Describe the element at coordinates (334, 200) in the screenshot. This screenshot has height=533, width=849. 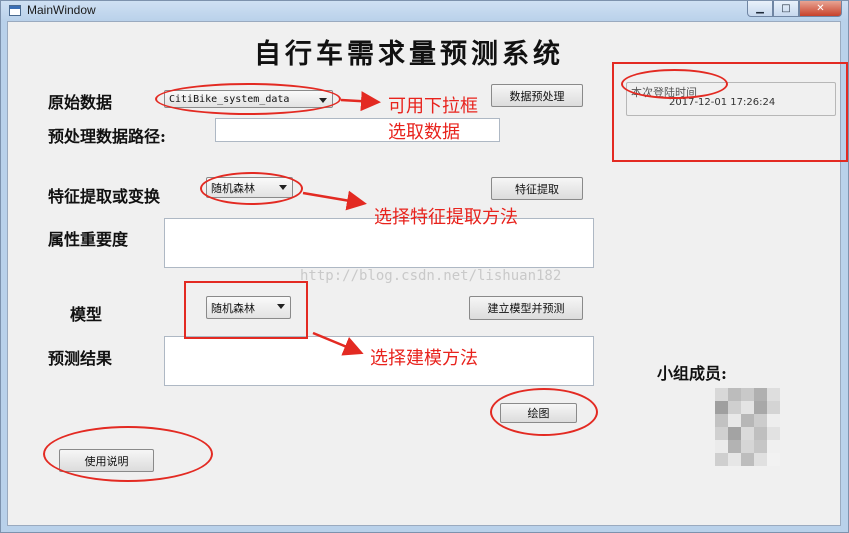
I see `arrow-feature` at that location.